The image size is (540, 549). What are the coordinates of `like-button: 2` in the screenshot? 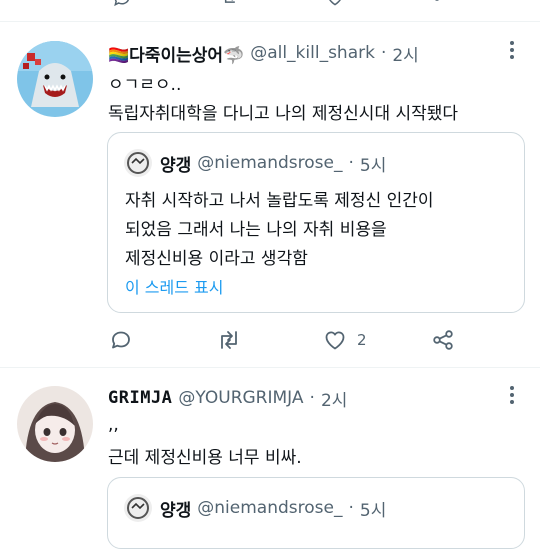 It's located at (345, 340).